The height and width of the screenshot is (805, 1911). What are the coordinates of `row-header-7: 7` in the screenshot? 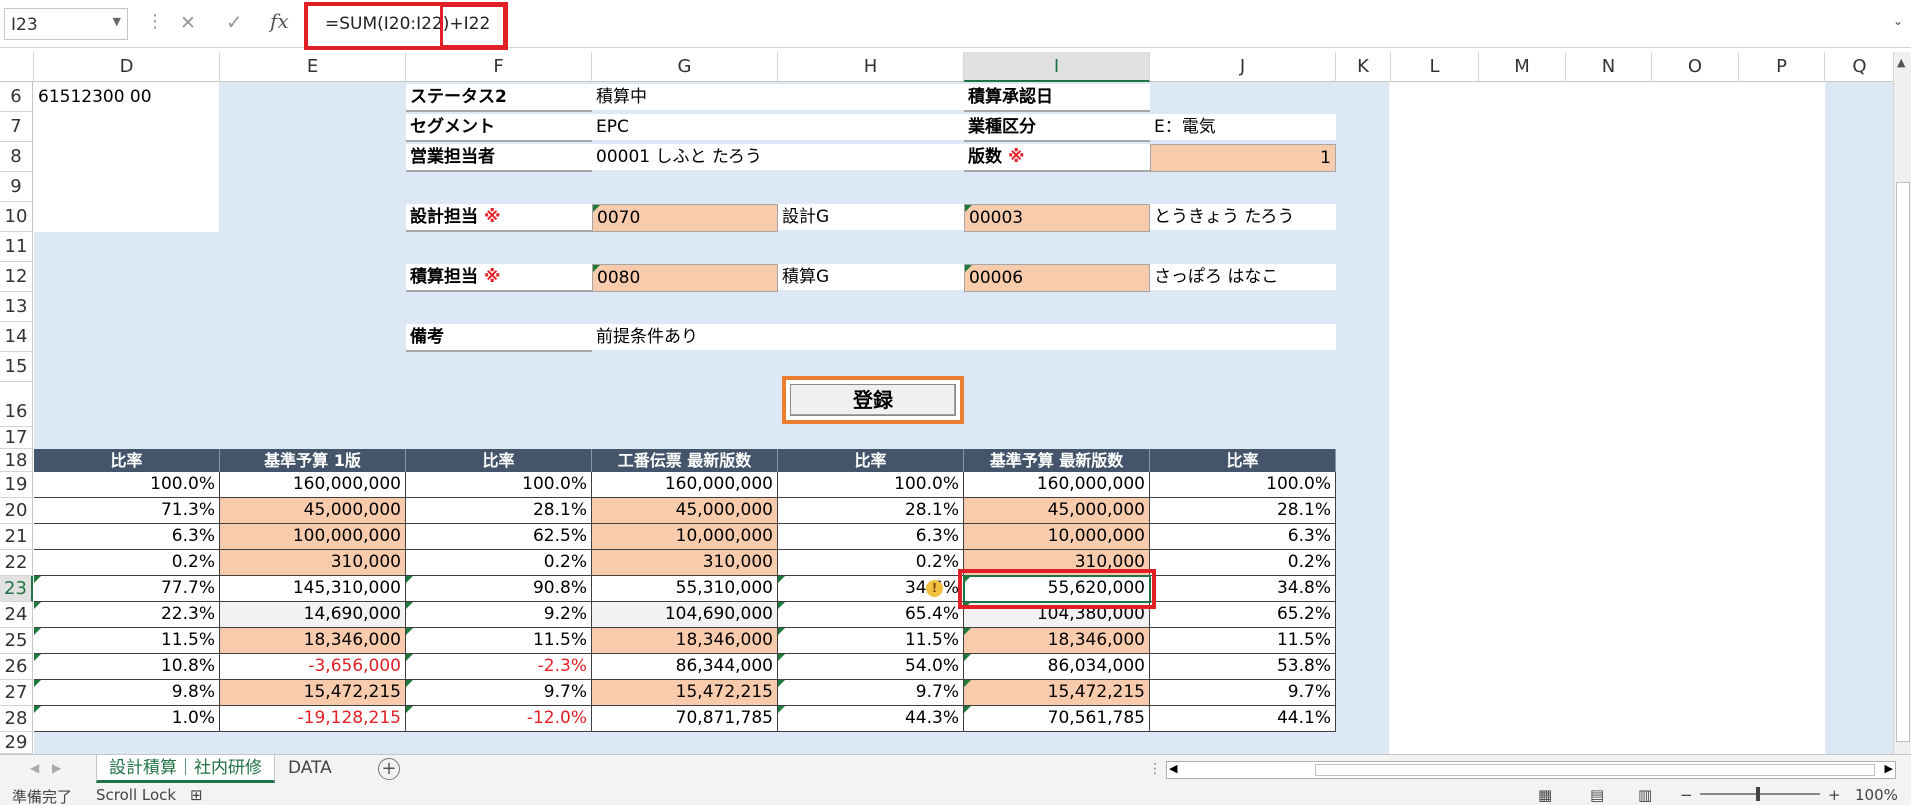 It's located at (16, 127).